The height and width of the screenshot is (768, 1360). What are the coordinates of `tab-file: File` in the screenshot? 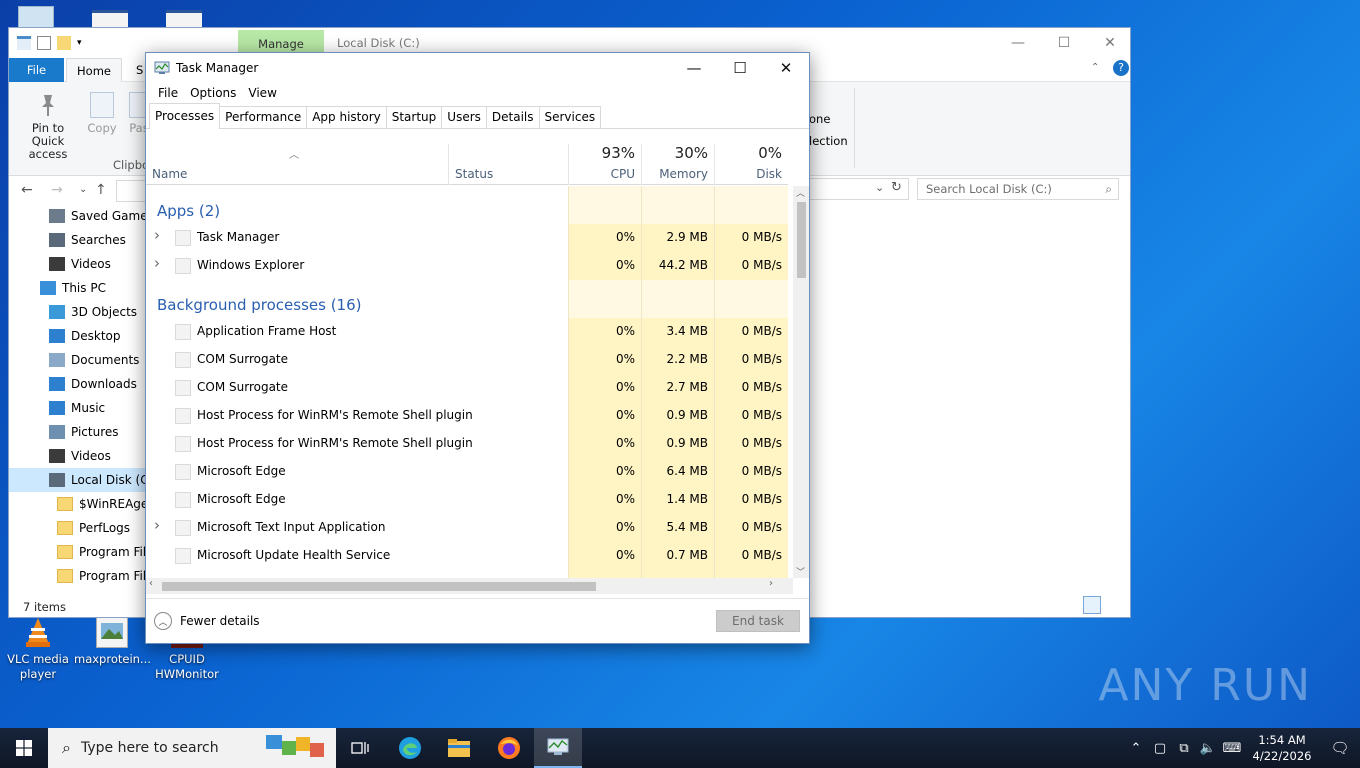 It's located at (36, 70).